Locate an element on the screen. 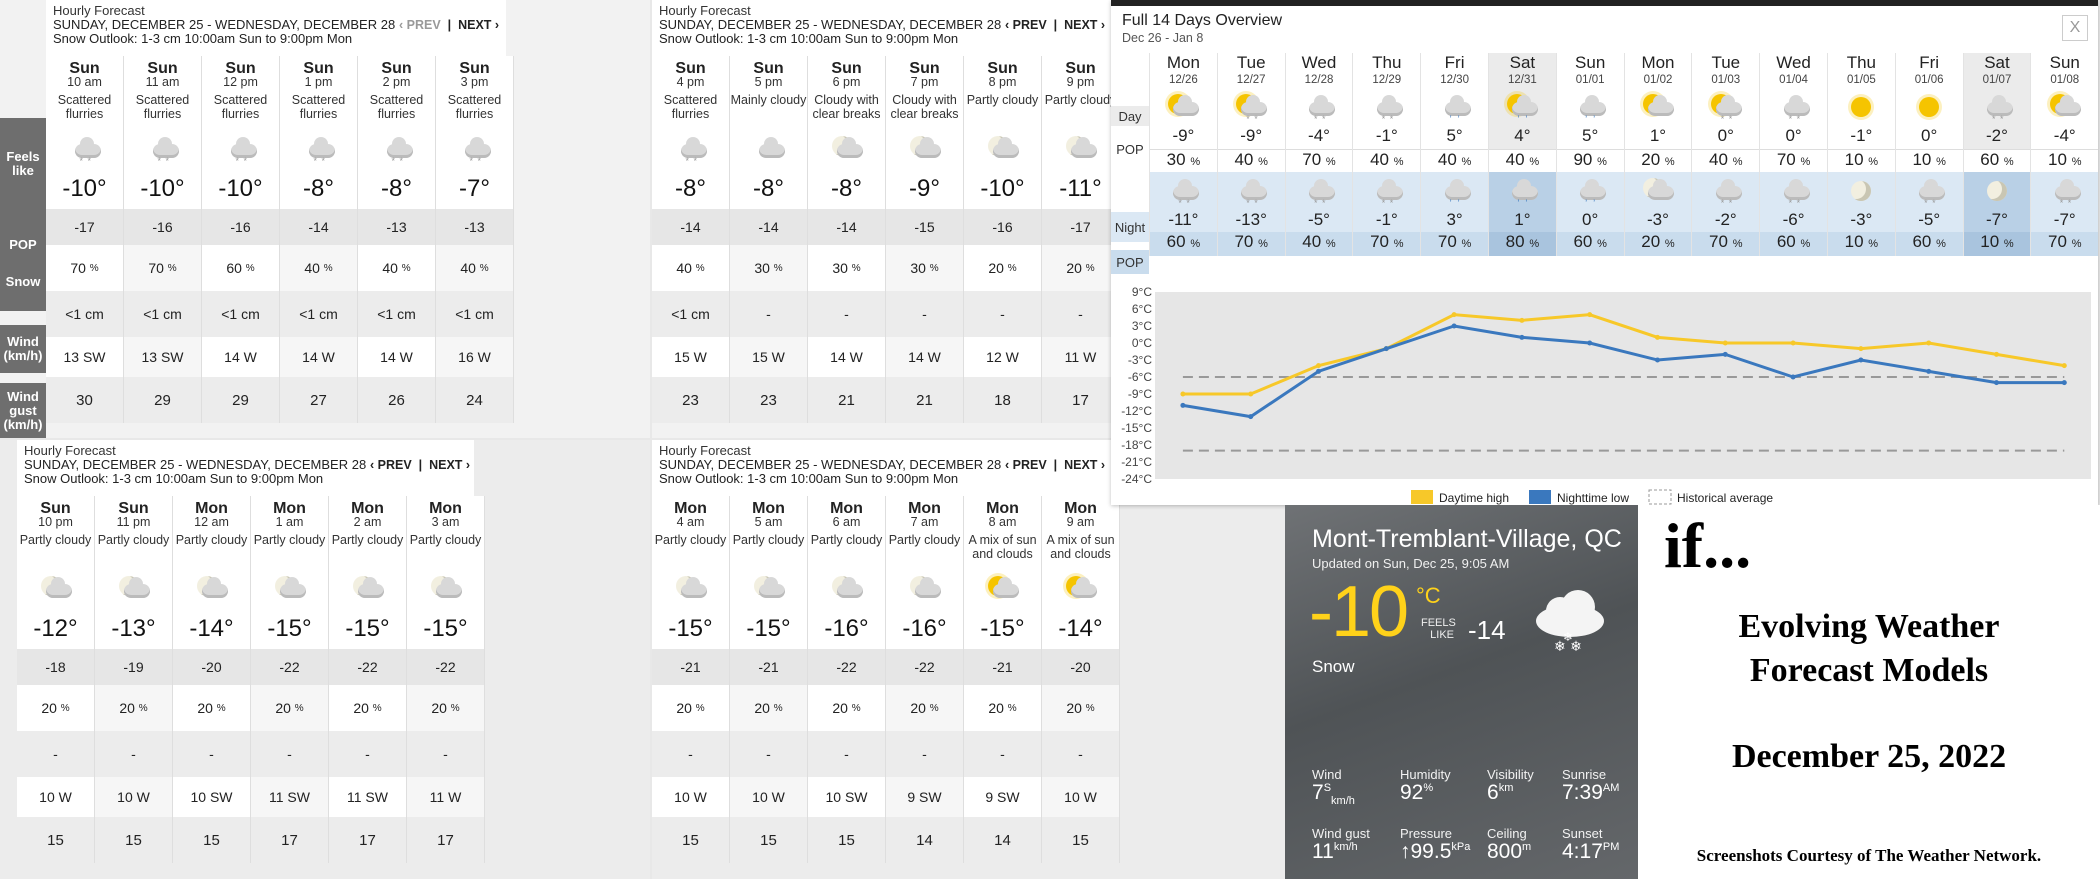 This screenshot has width=2100, height=879. hour-temperature: -12° is located at coordinates (55, 628).